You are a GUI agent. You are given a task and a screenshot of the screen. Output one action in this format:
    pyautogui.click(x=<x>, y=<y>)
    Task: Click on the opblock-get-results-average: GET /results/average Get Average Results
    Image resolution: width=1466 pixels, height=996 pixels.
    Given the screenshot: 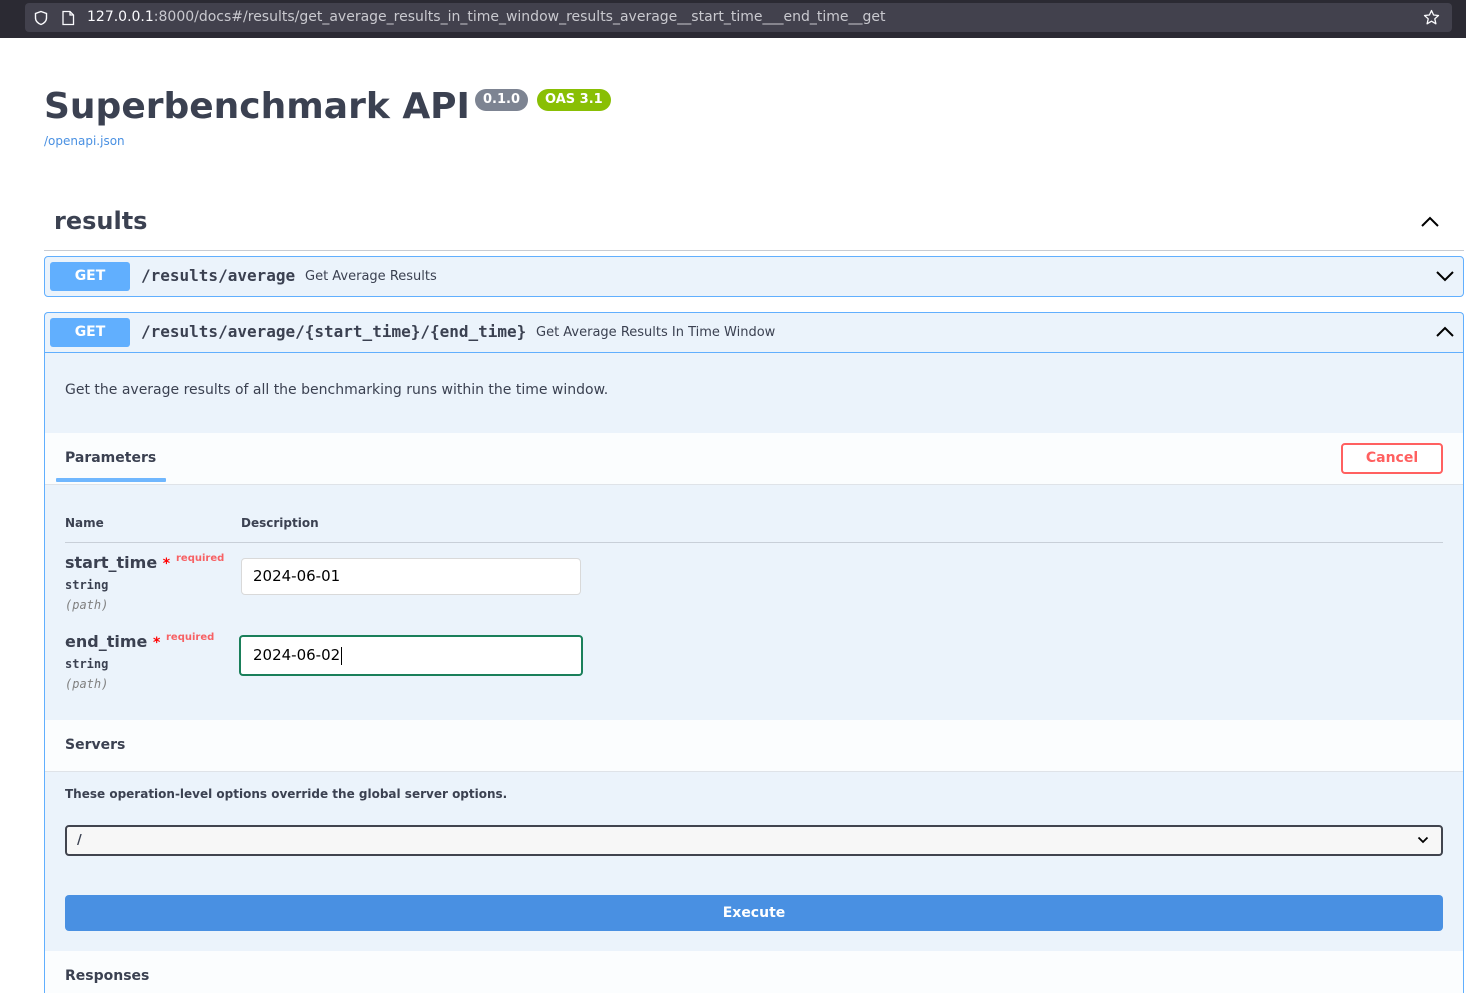 What is the action you would take?
    pyautogui.click(x=754, y=276)
    